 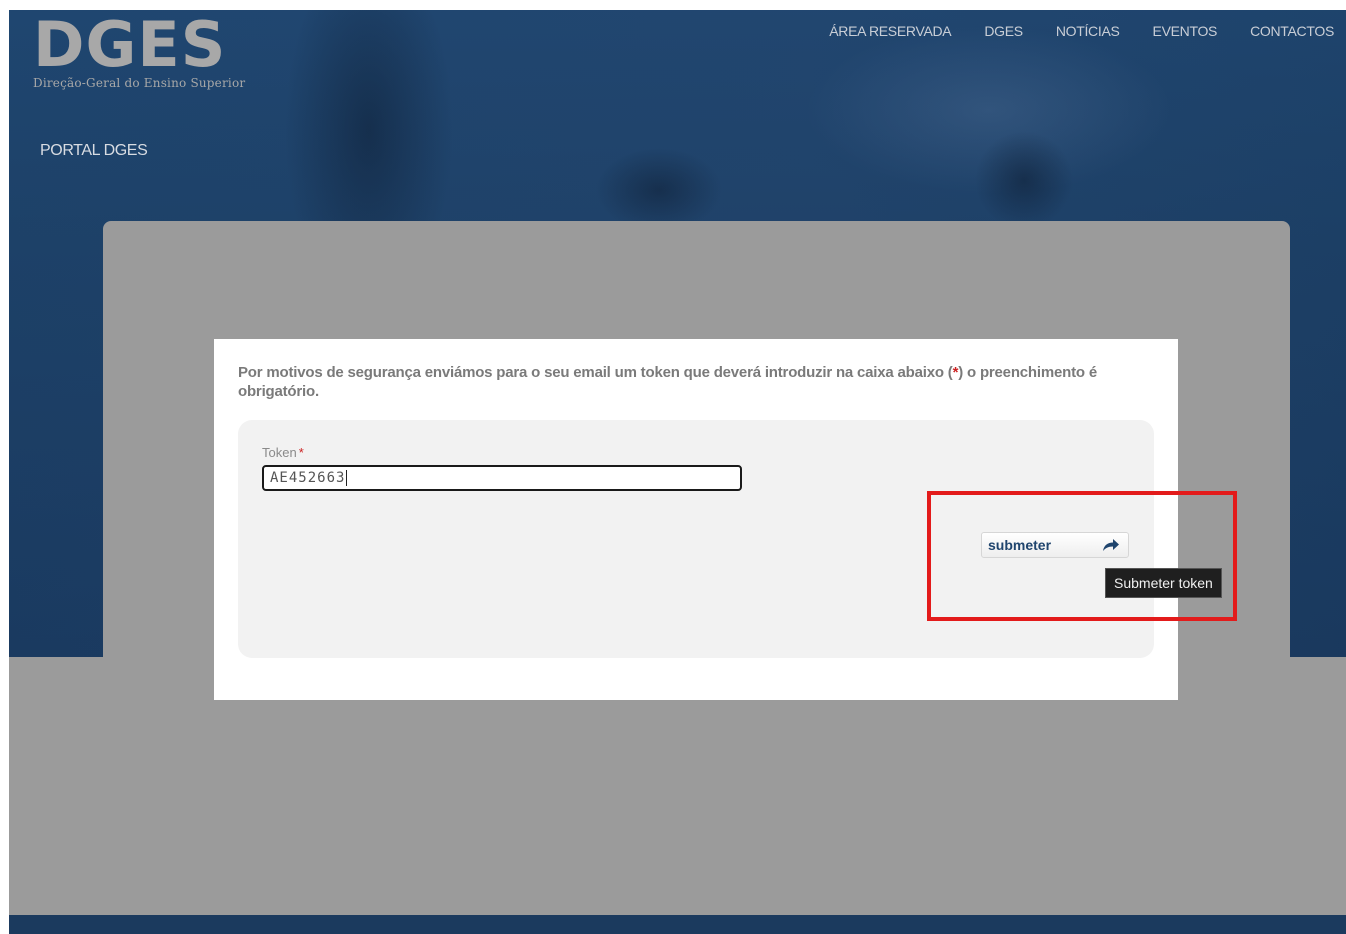 What do you see at coordinates (94, 150) in the screenshot?
I see `portal-title: PORTAL DGES` at bounding box center [94, 150].